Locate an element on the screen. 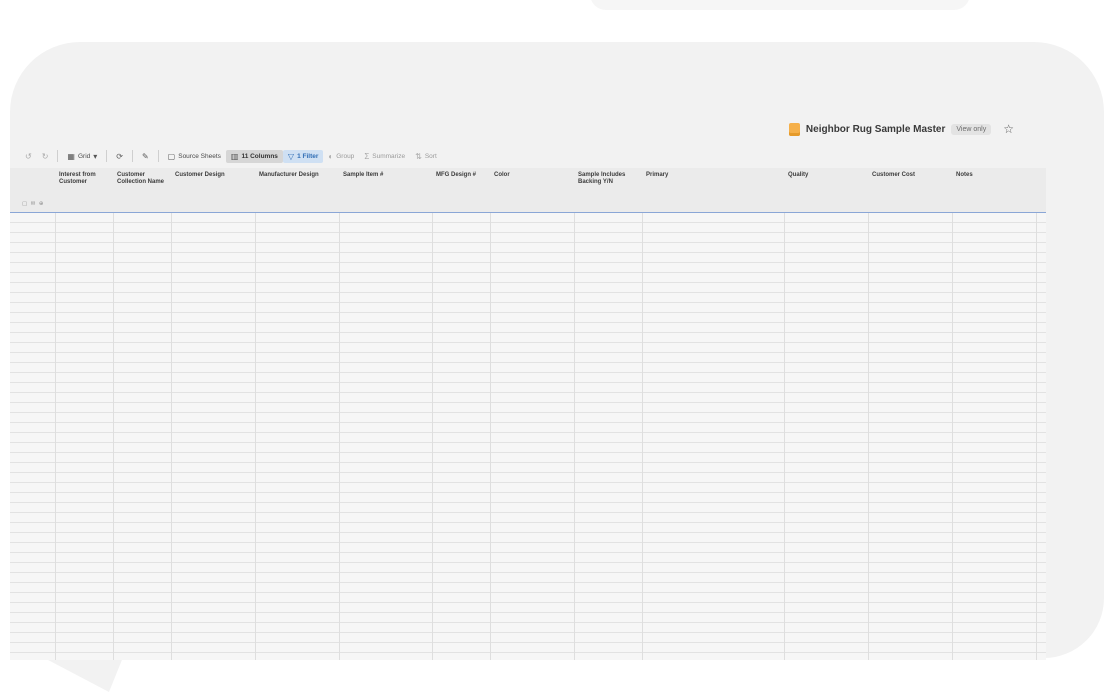  chevron-down-icon: ▾ is located at coordinates (95, 156).